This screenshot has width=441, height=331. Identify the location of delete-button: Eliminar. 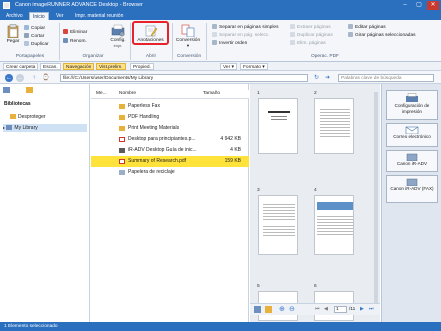
(75, 32).